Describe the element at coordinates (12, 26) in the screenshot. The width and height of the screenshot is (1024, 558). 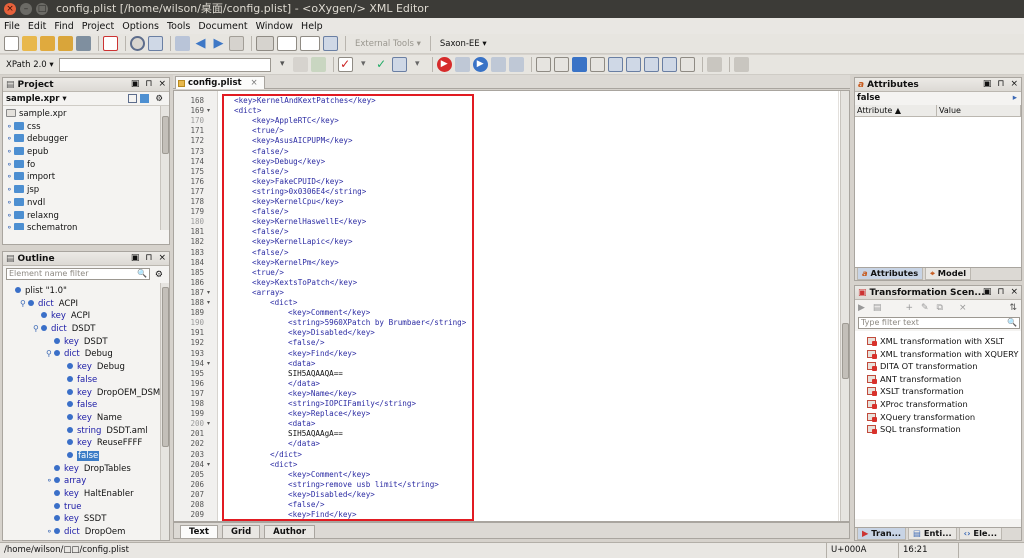
I see `menu-file: File` at that location.